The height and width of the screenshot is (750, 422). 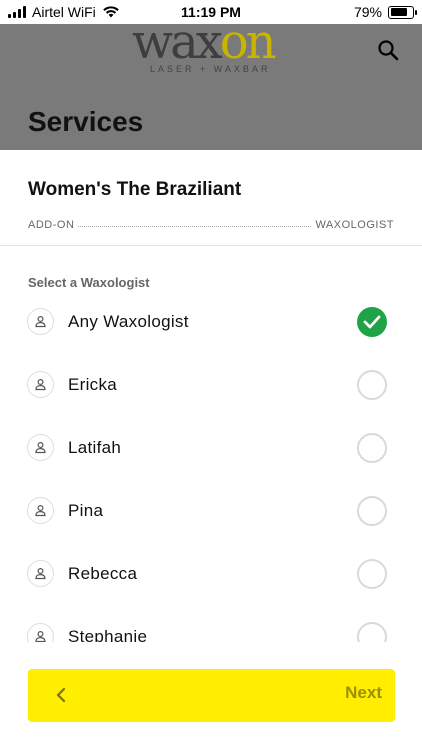 I want to click on waxologist-row: Any Waxologist, so click(x=211, y=321).